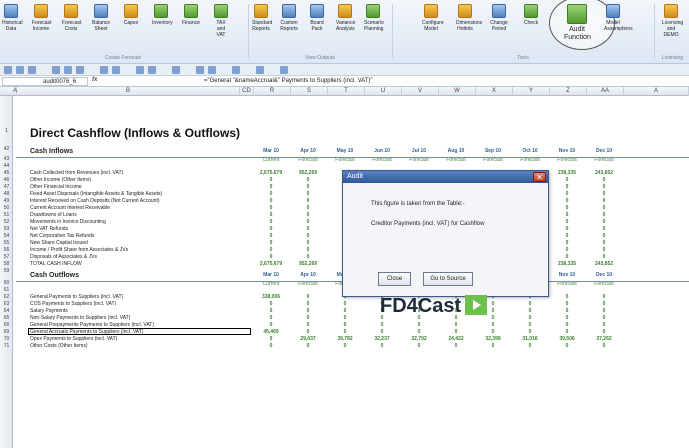  I want to click on custom-reports-icon, so click(289, 11).